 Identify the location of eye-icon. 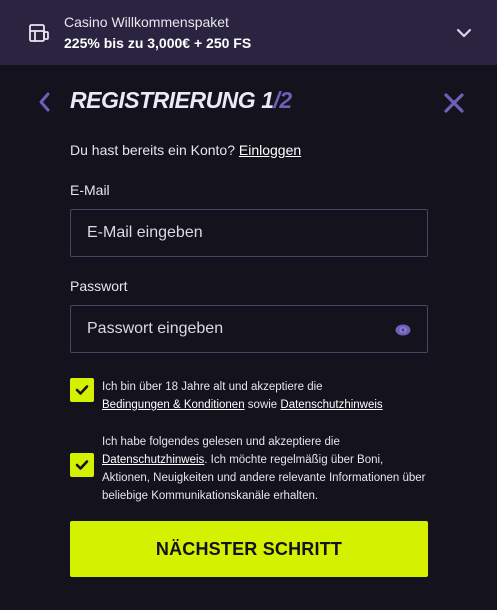
(403, 329).